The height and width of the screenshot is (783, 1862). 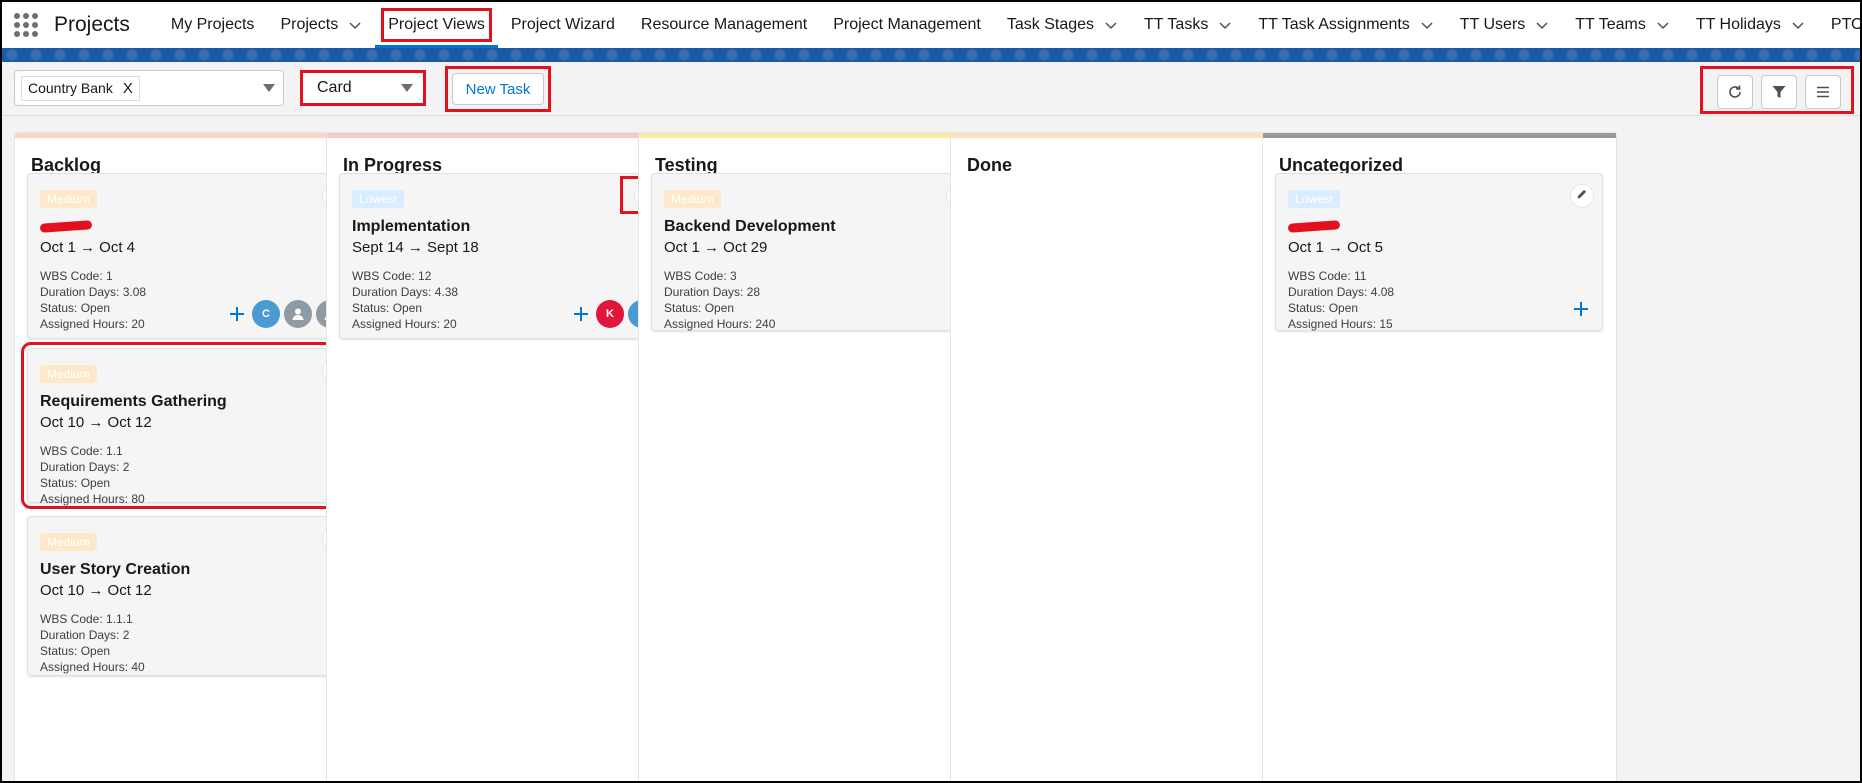 What do you see at coordinates (128, 88) in the screenshot?
I see `clear-filter-icon: X` at bounding box center [128, 88].